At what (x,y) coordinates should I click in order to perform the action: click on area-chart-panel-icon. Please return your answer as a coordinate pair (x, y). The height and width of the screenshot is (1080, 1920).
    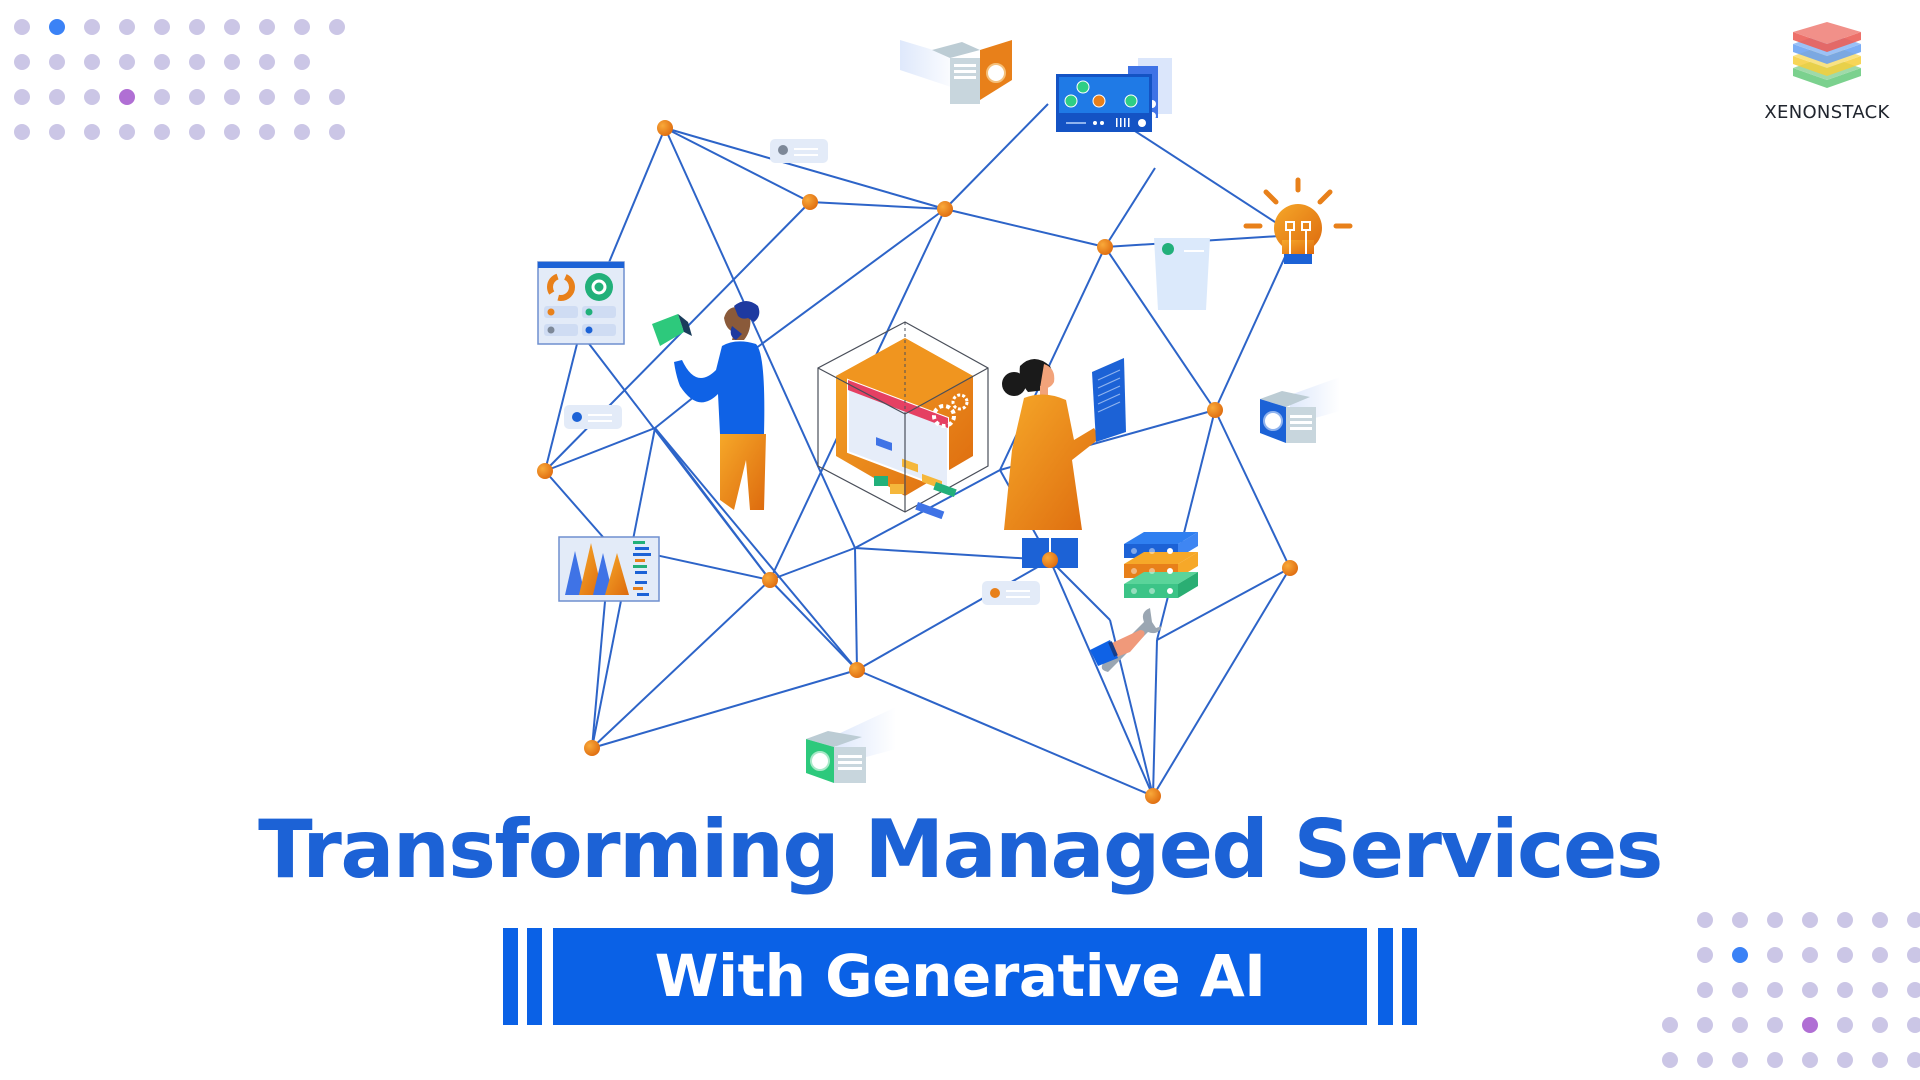
    Looking at the image, I should click on (609, 569).